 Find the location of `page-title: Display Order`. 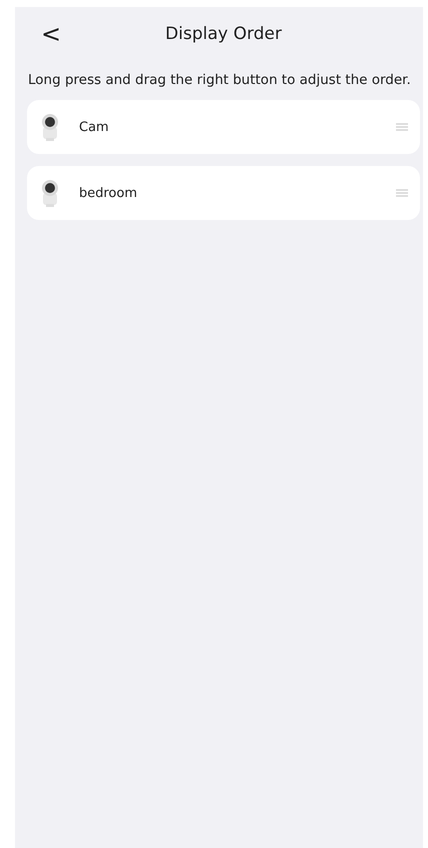

page-title: Display Order is located at coordinates (223, 34).